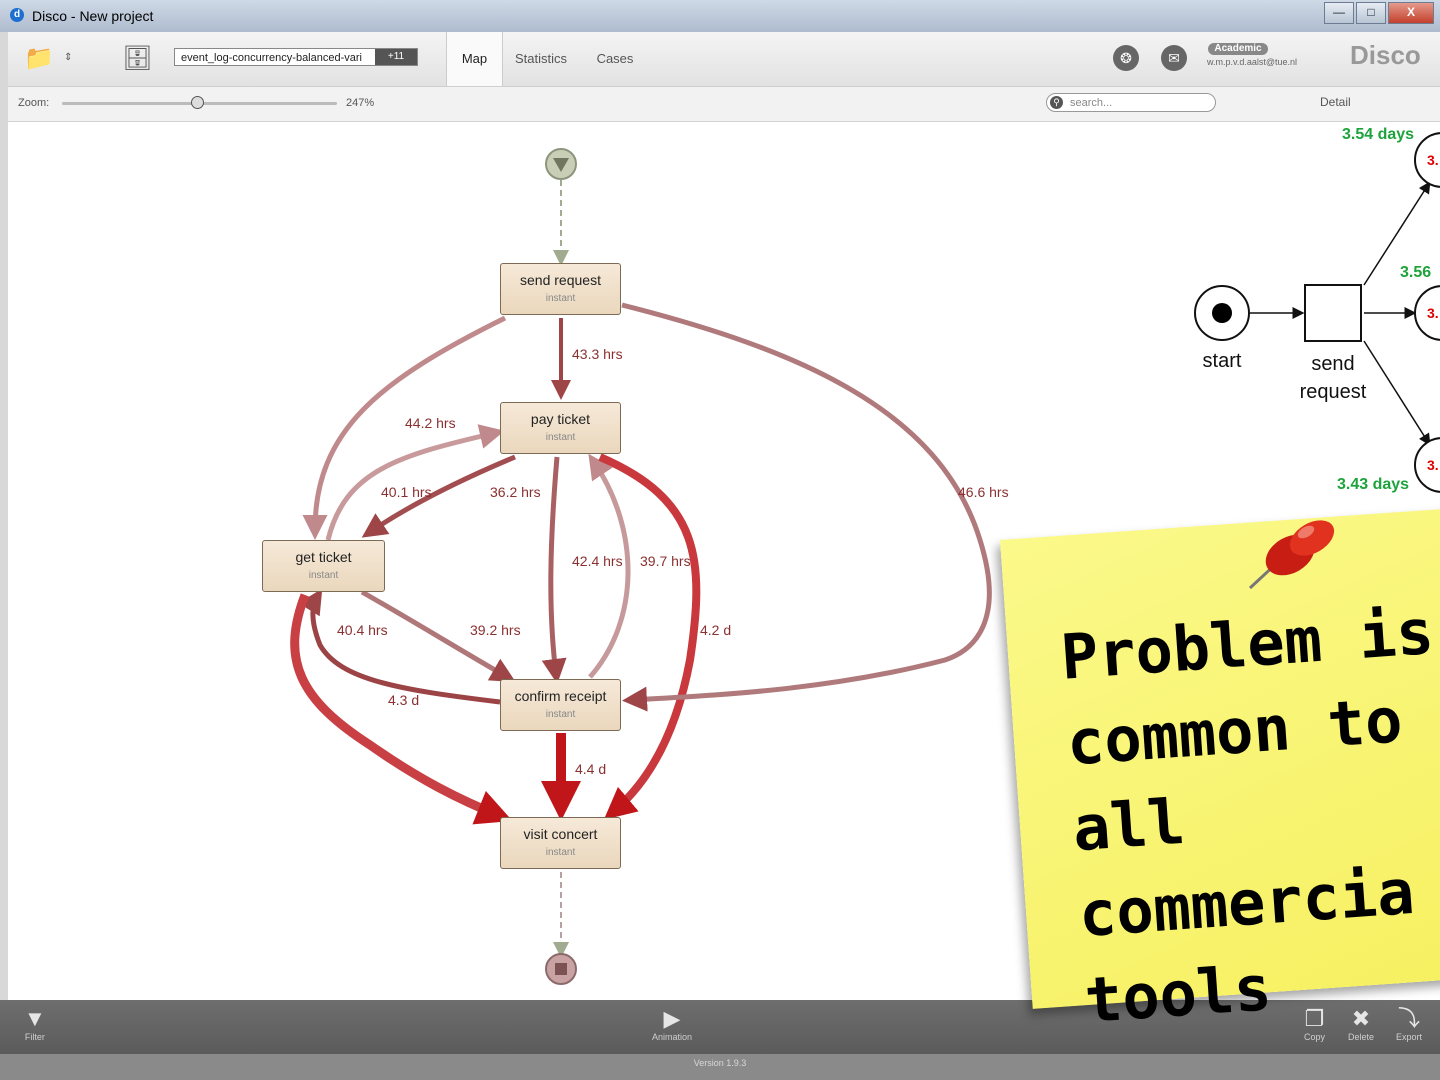  Describe the element at coordinates (1409, 1037) in the screenshot. I see `export-label: Export` at that location.